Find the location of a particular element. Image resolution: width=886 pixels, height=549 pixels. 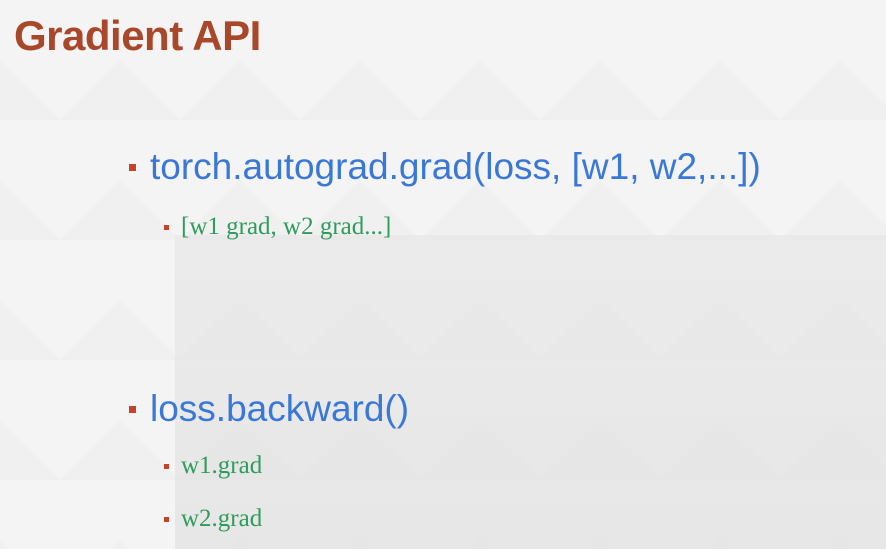

bullet-item: loss.backward() is located at coordinates (269, 409).